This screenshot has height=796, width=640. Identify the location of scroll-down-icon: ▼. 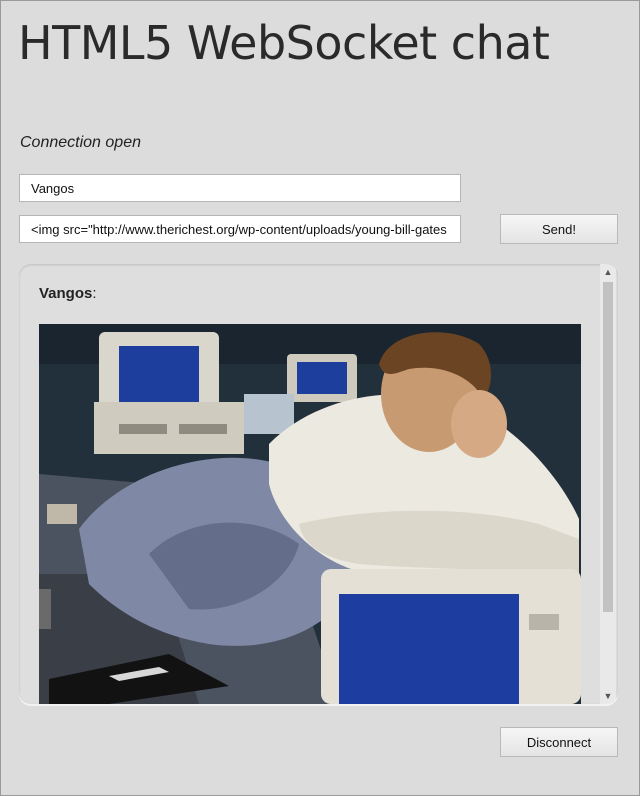
(608, 696).